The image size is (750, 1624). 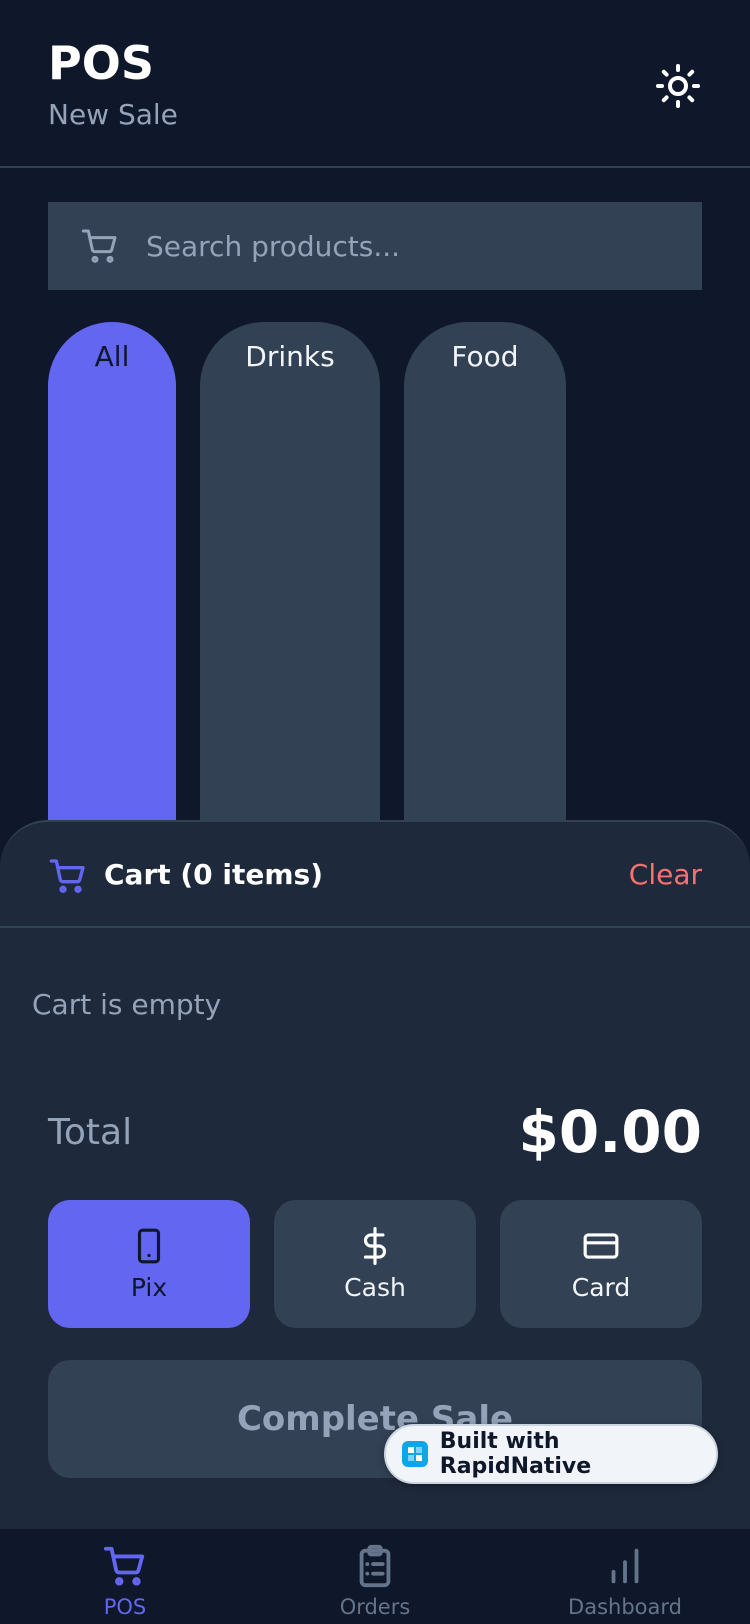 I want to click on cart-title: Cart (0 items), so click(x=214, y=874).